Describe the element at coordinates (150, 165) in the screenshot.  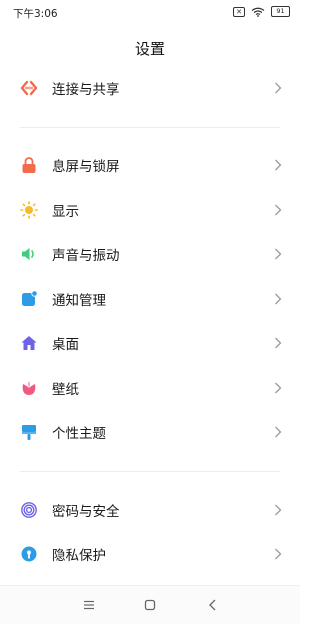
I see `menu-item-lock-screen: 息屏与锁屏` at that location.